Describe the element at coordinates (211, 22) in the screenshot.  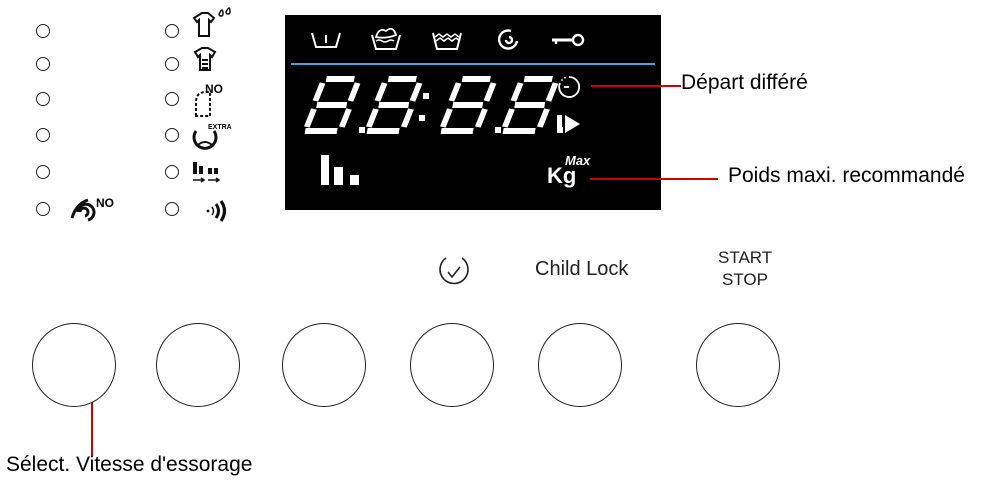
I see `shirt-drops-icon` at that location.